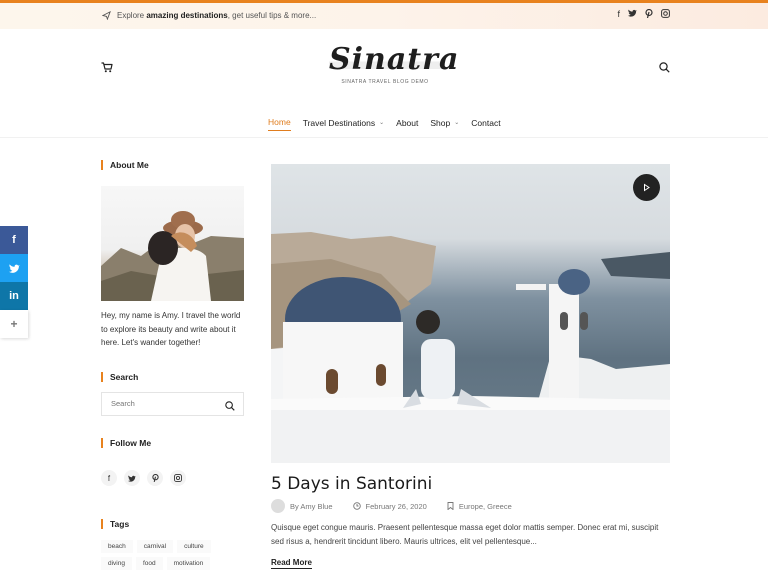 The image size is (768, 576). Describe the element at coordinates (172, 243) in the screenshot. I see `about-photo` at that location.